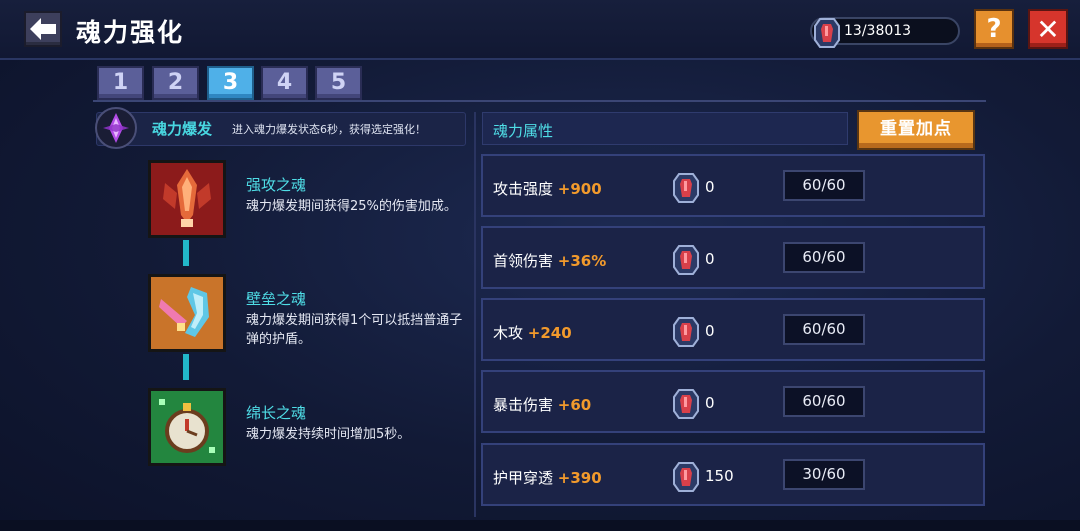  Describe the element at coordinates (175, 83) in the screenshot. I see `tab-2: 2` at that location.